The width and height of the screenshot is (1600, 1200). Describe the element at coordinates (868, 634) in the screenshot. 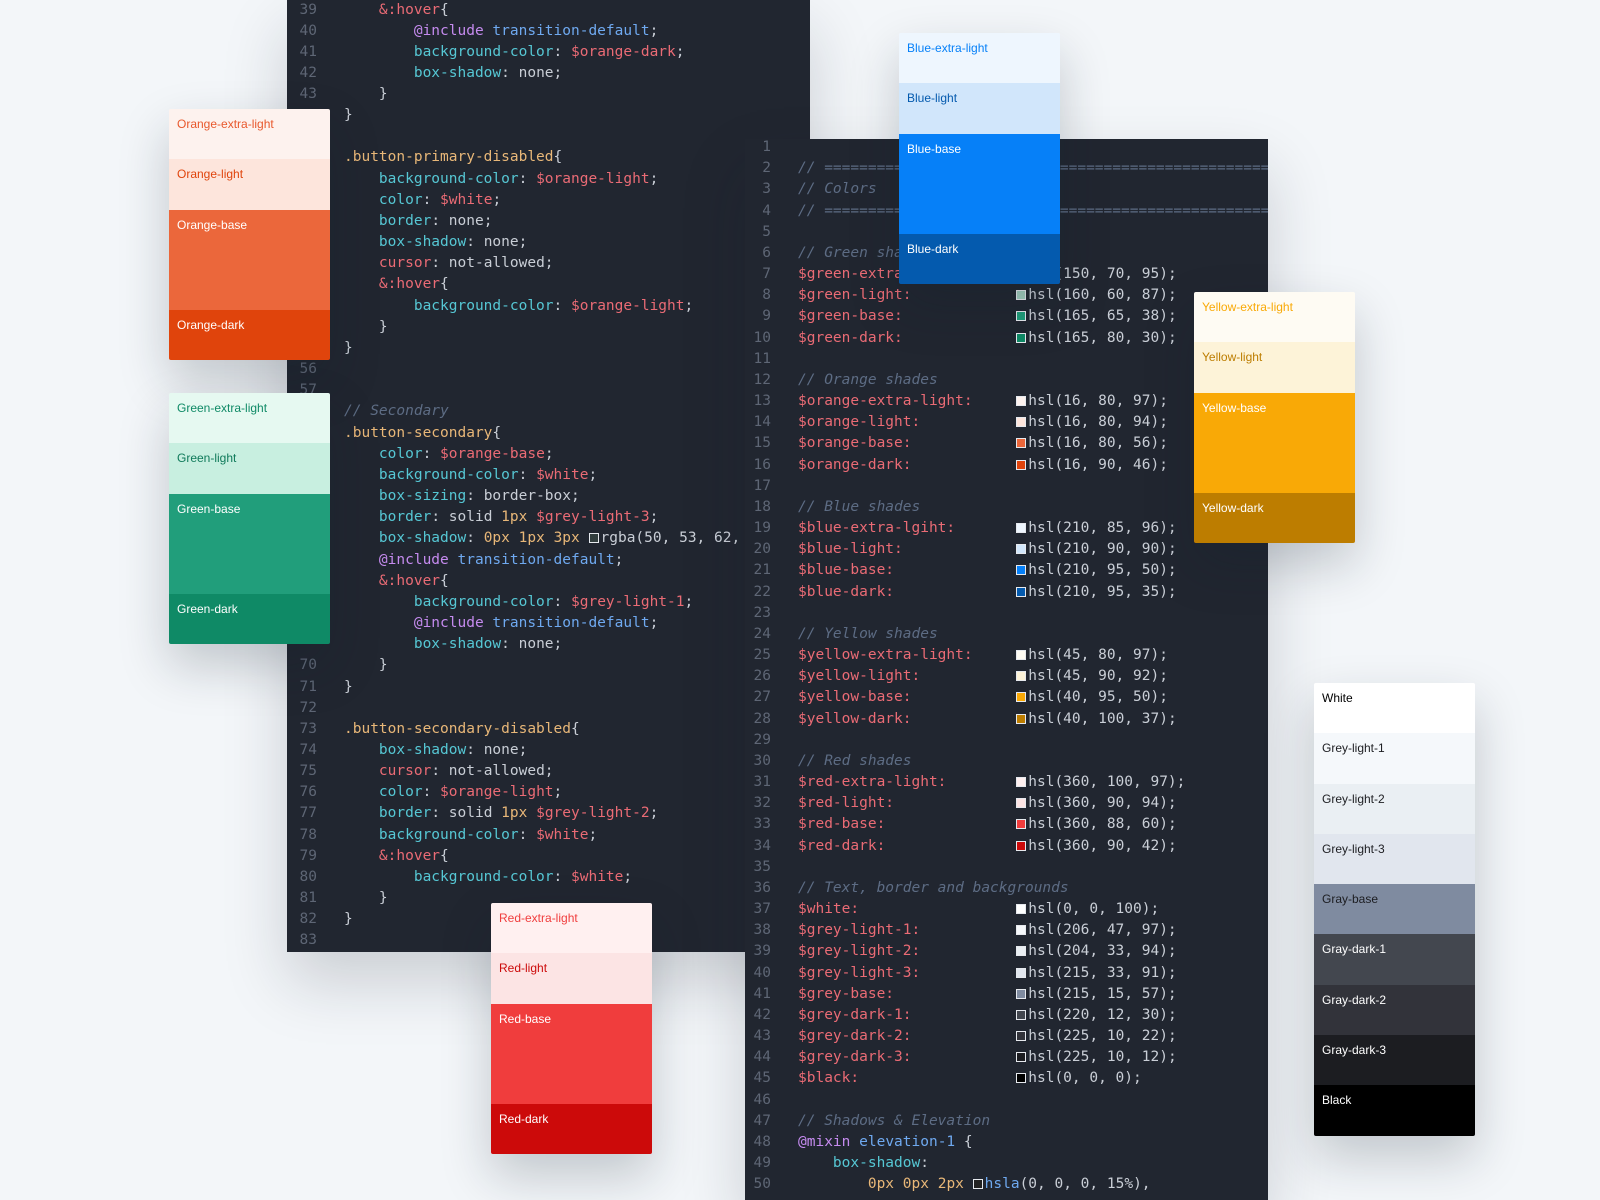

I see `code-token: // Yellow shades` at that location.